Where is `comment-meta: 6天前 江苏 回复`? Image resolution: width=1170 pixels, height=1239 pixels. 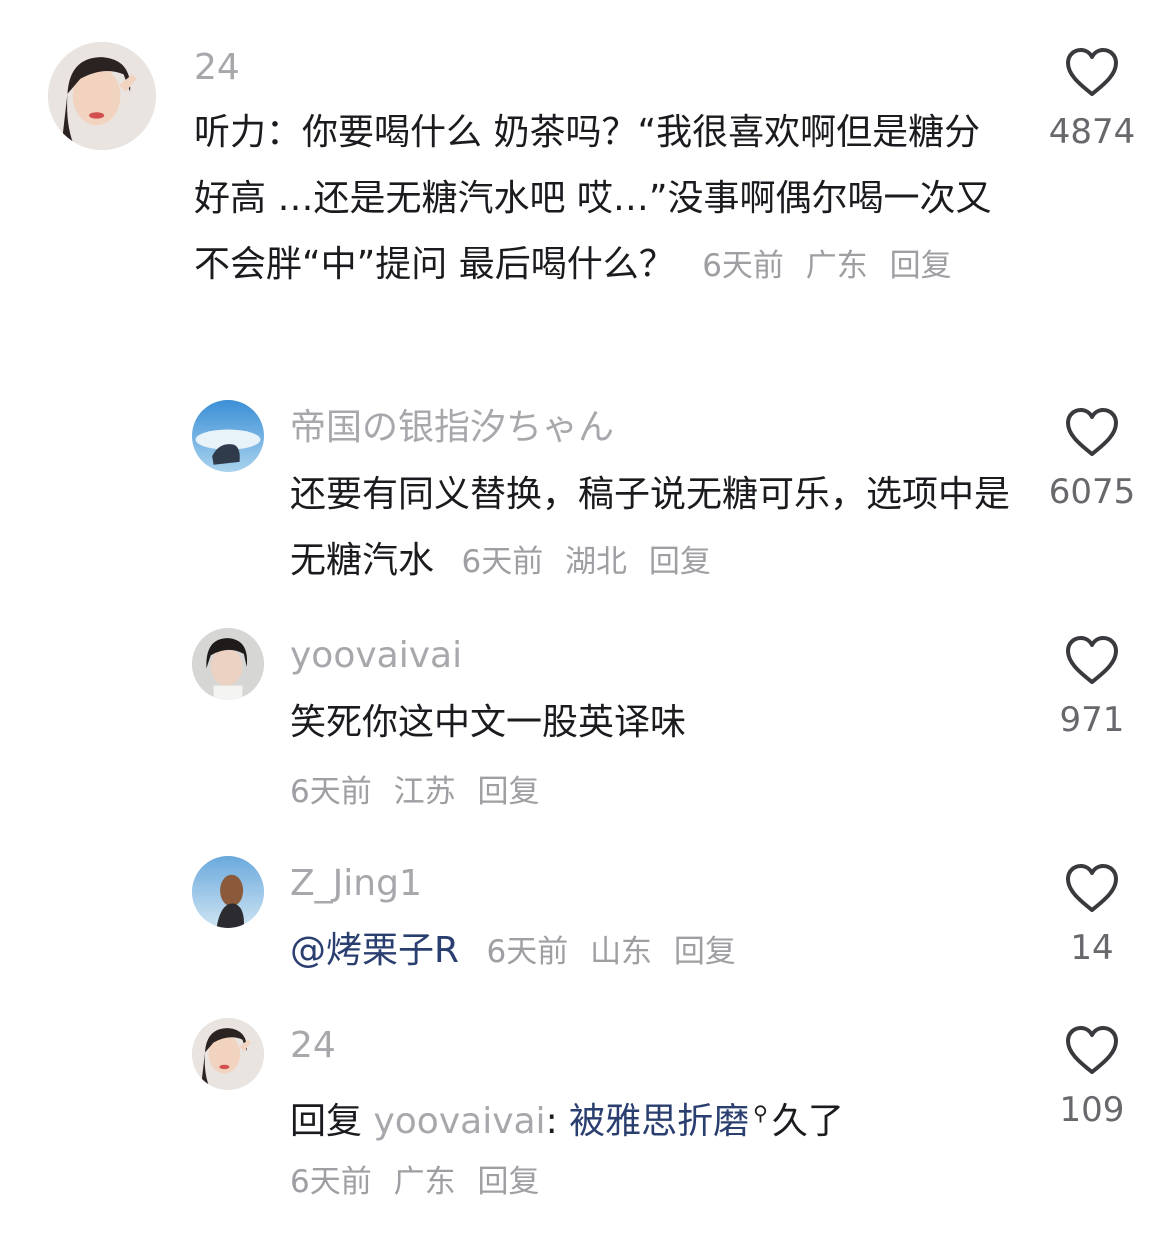
comment-meta: 6天前 江苏 回复 is located at coordinates (414, 792).